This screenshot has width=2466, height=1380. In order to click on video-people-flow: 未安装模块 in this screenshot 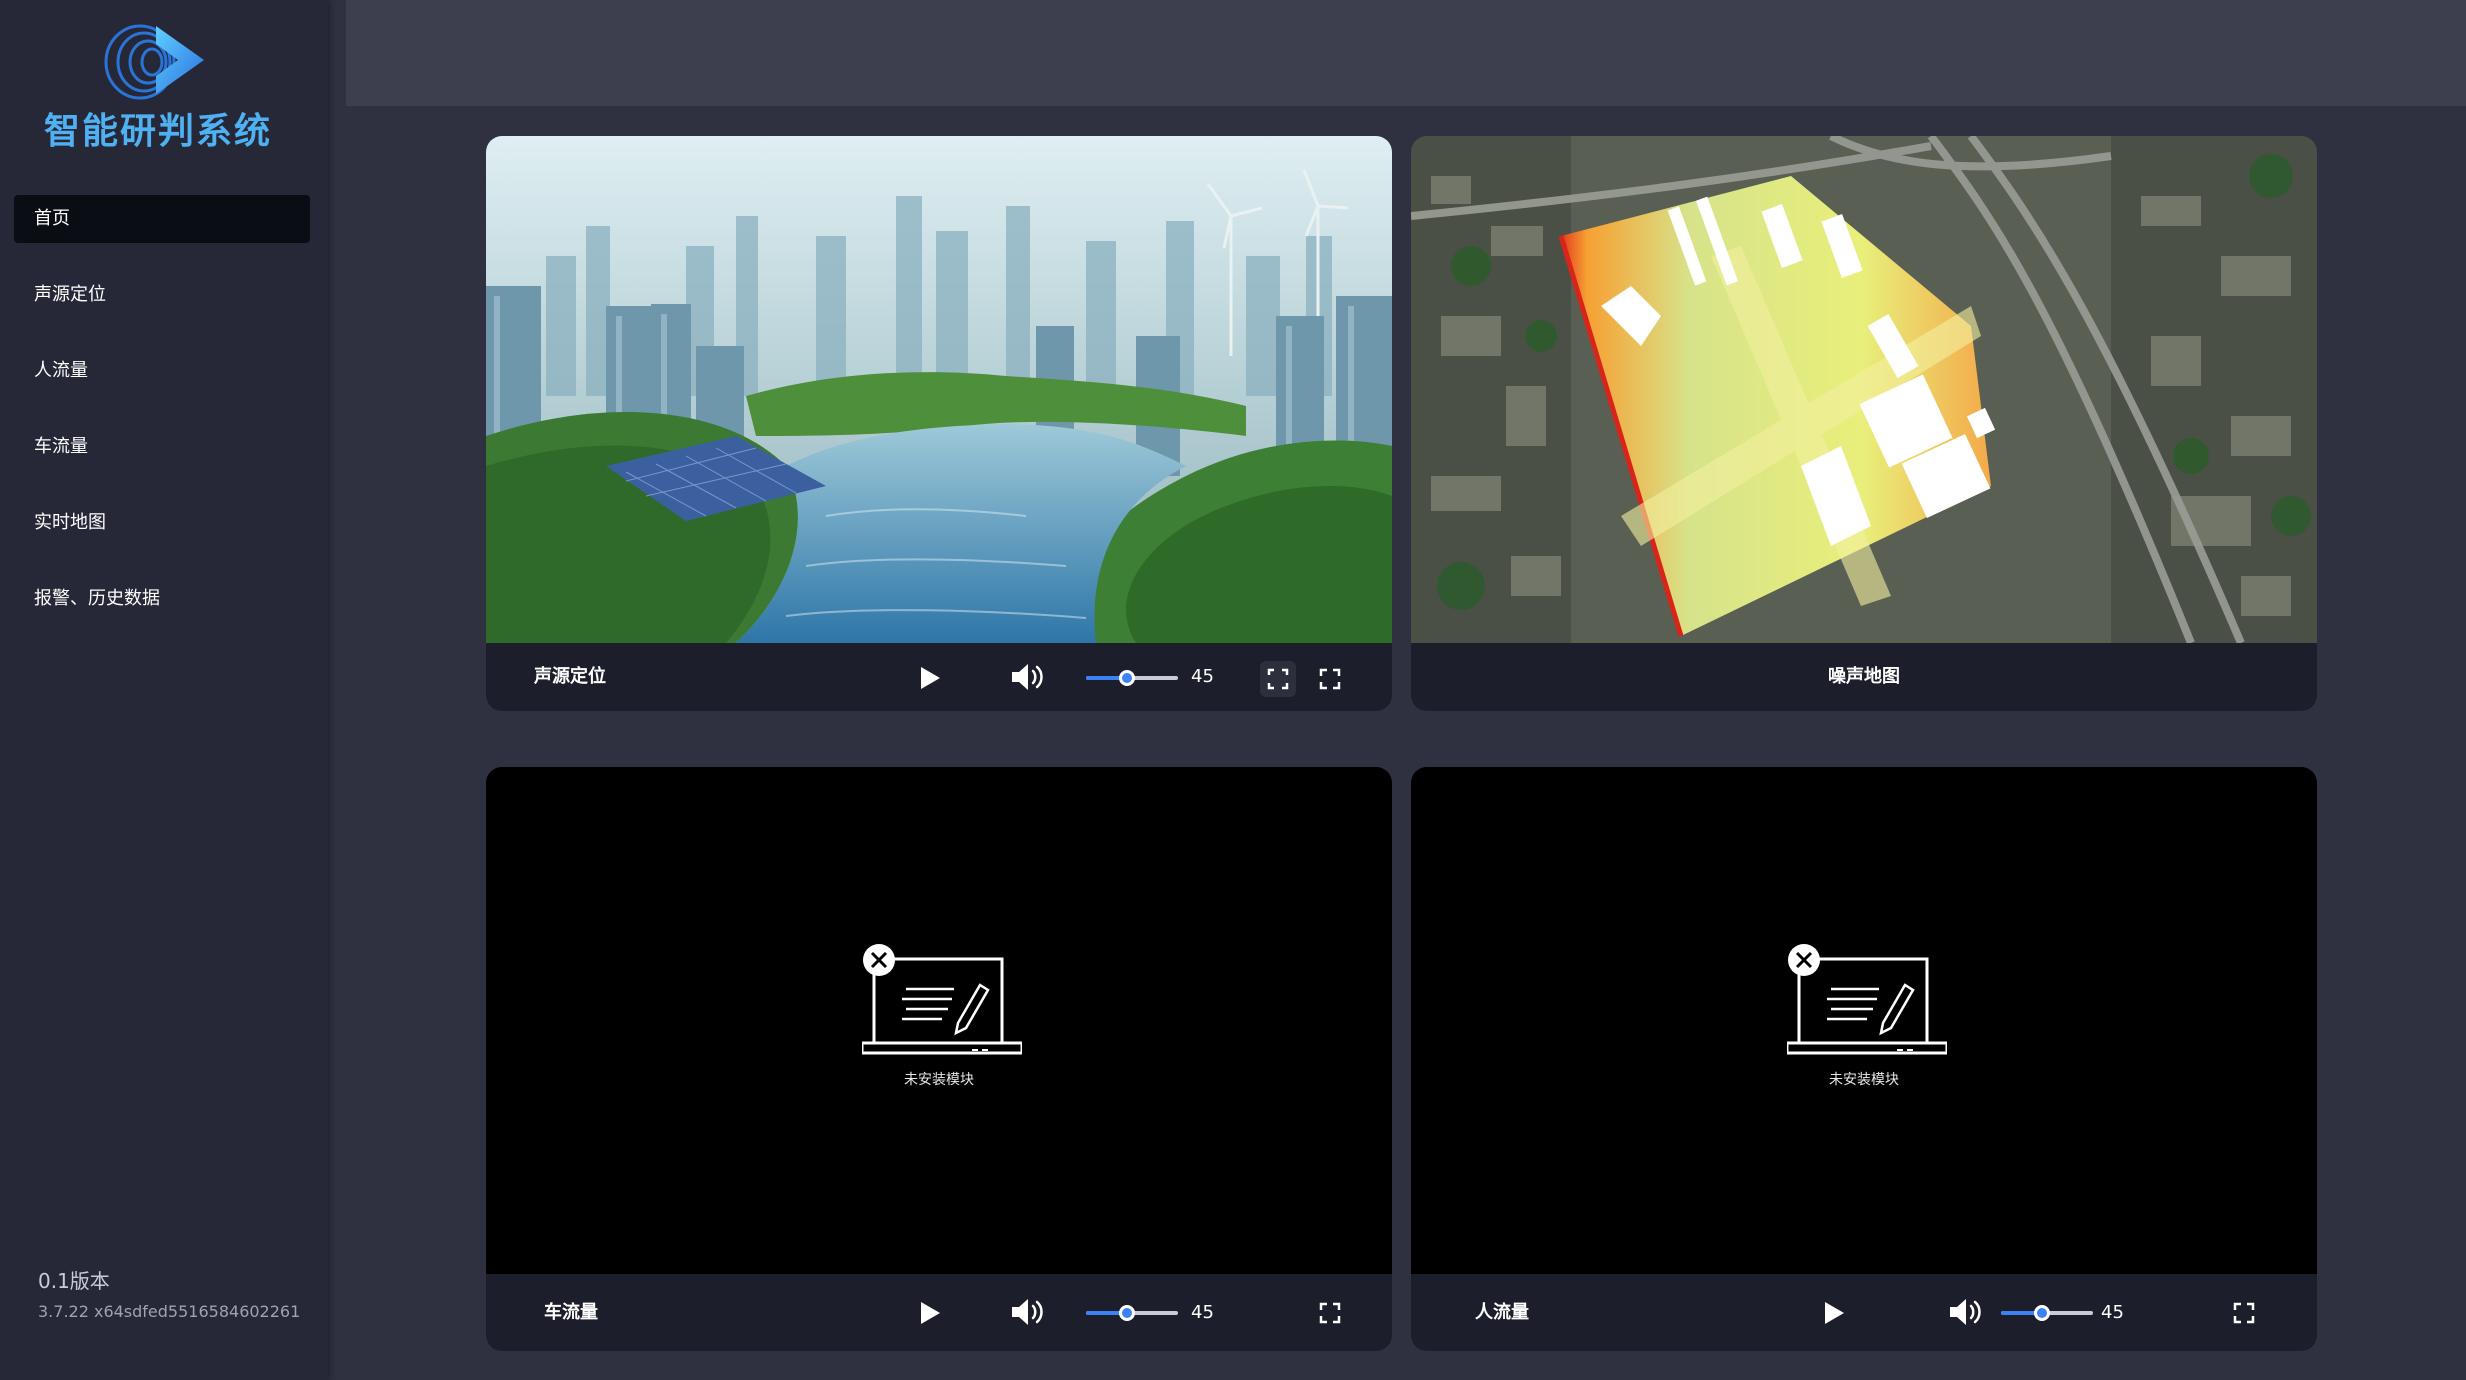, I will do `click(1864, 1020)`.